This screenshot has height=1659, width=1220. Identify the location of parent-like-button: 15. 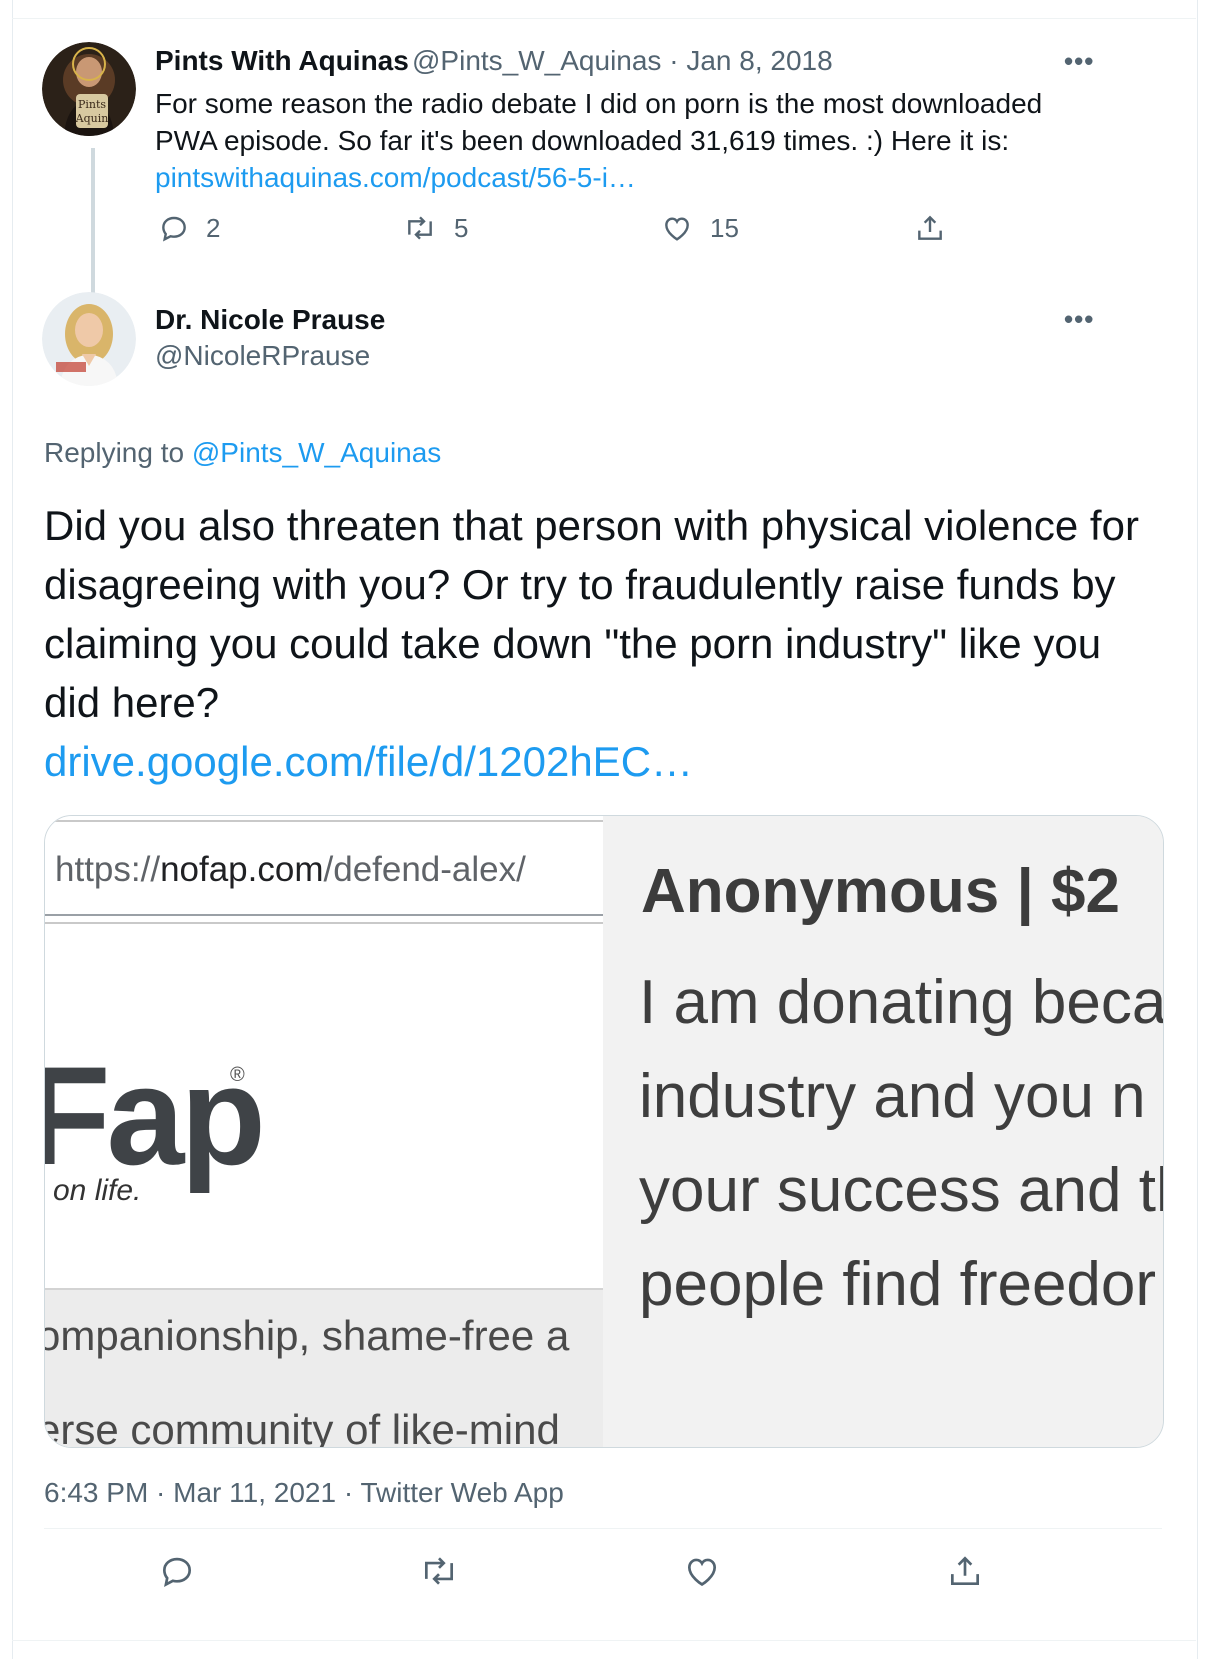
(699, 228).